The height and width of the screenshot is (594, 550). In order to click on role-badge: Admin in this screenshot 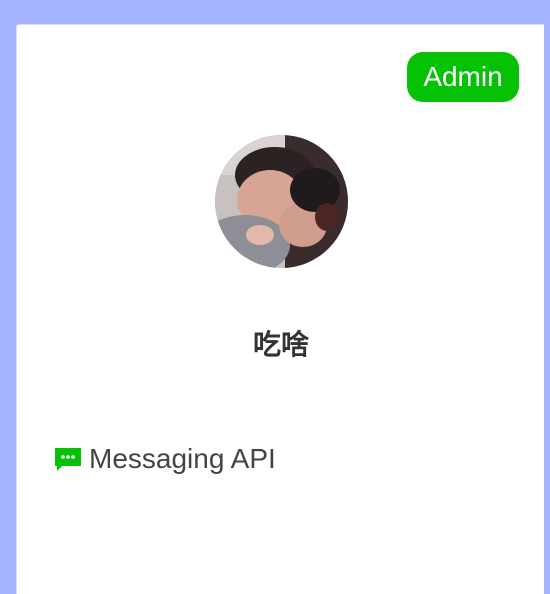, I will do `click(463, 77)`.